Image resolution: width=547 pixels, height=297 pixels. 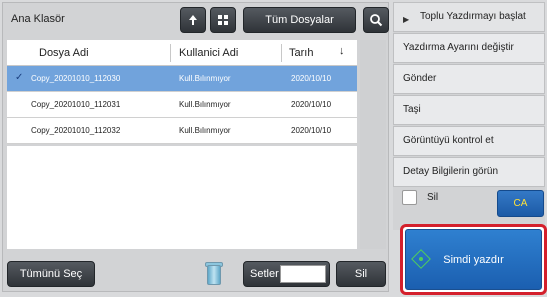 I want to click on checkmark-icon: ✓, so click(x=19, y=77).